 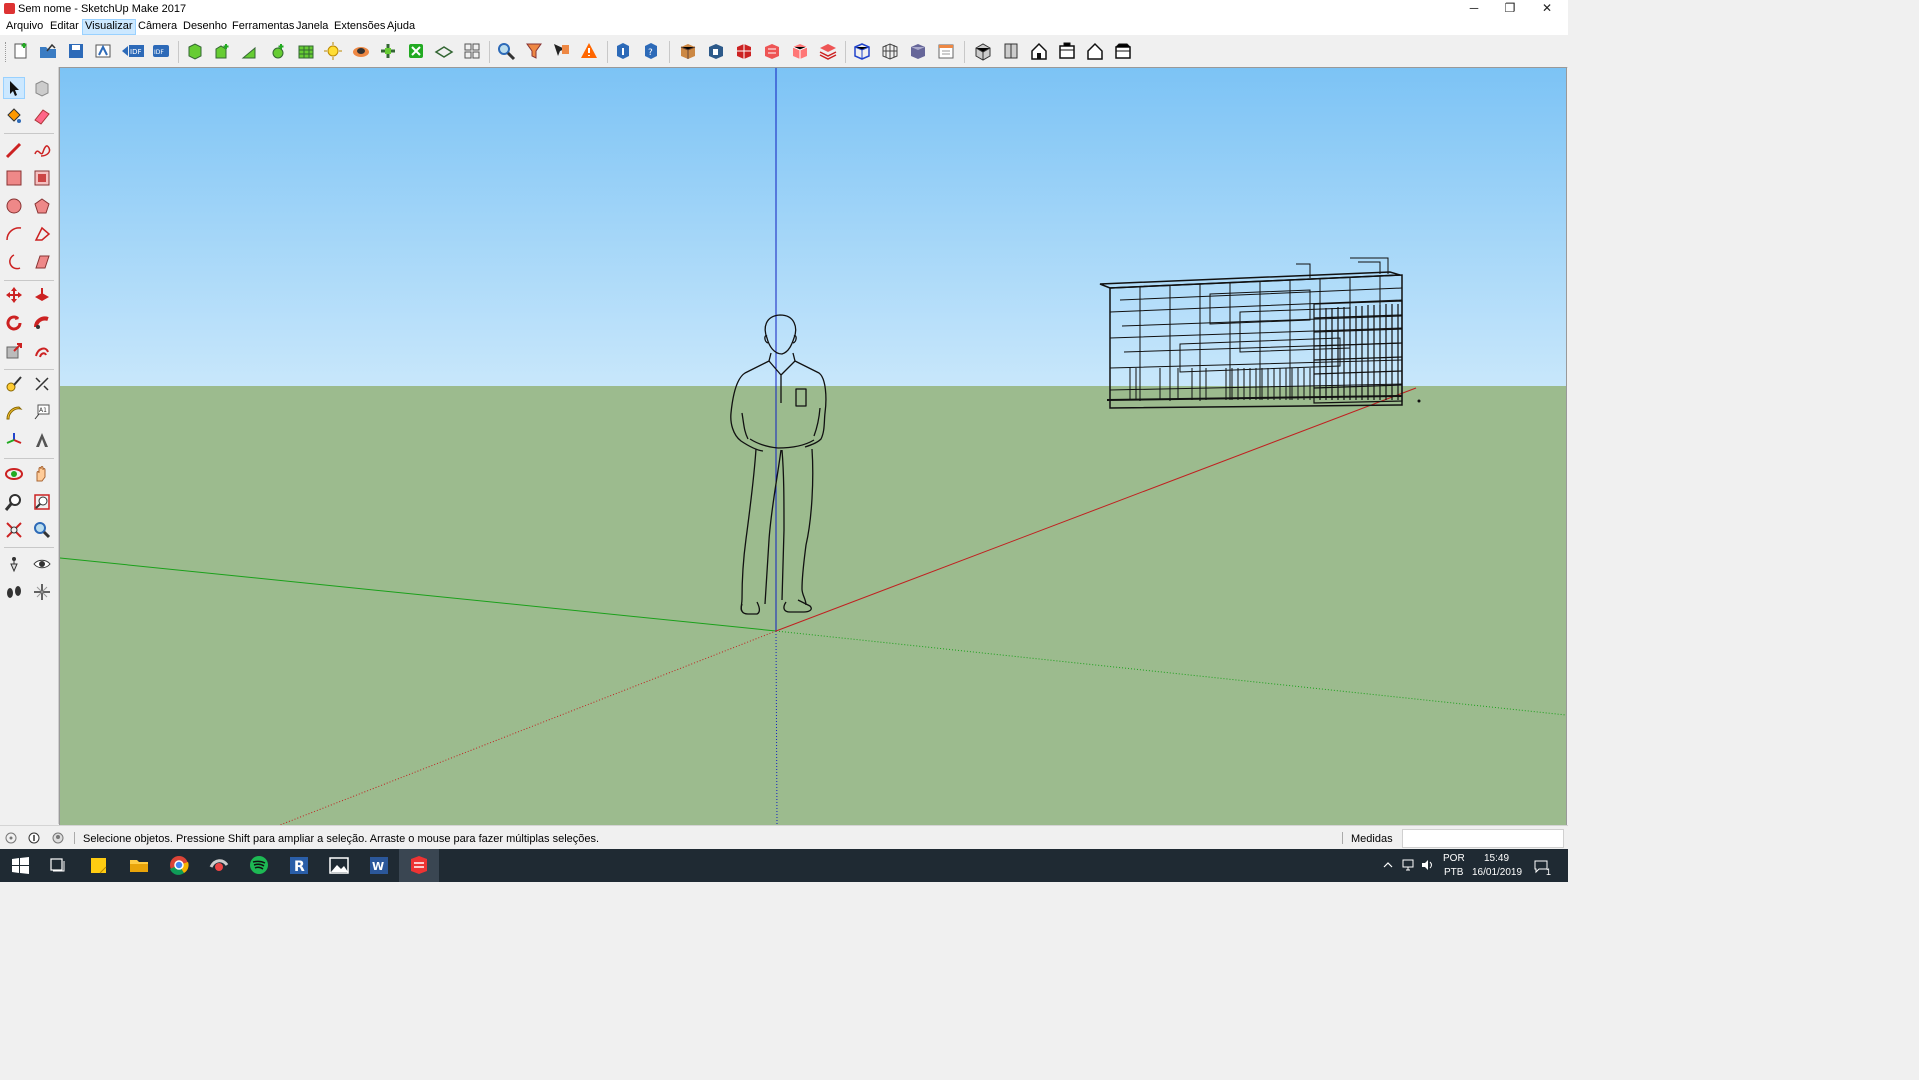 What do you see at coordinates (42, 178) in the screenshot?
I see `rotated-rectangle-icon` at bounding box center [42, 178].